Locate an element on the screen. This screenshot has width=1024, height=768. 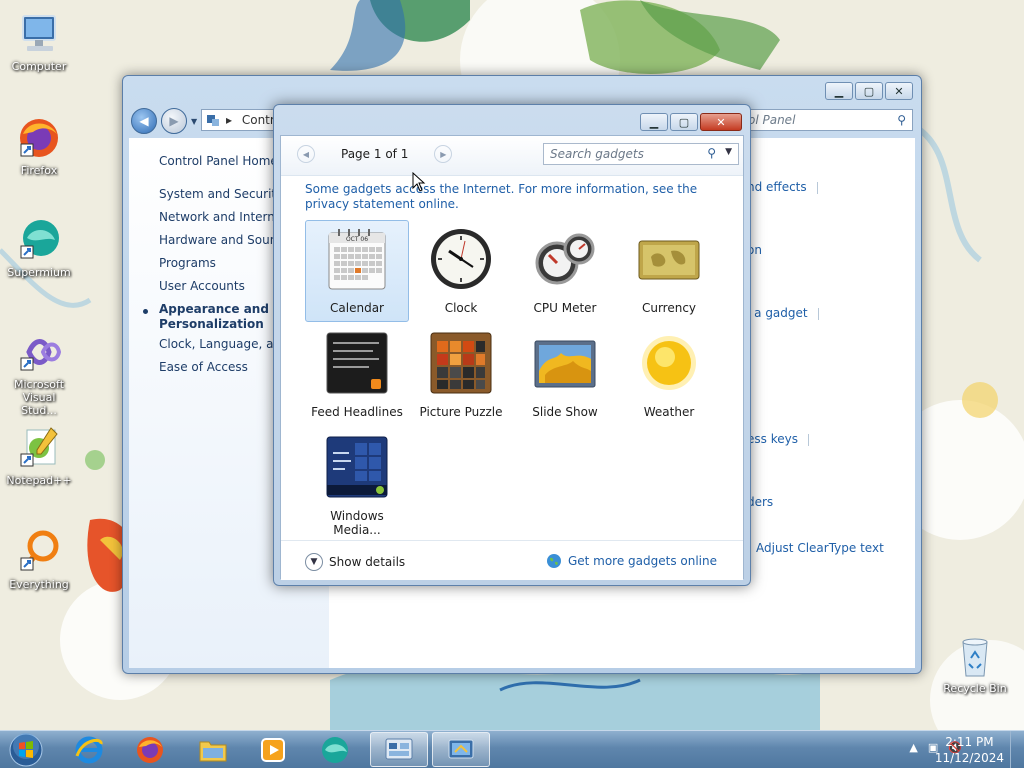
taskbar-gadgets is located at coordinates (399, 749).